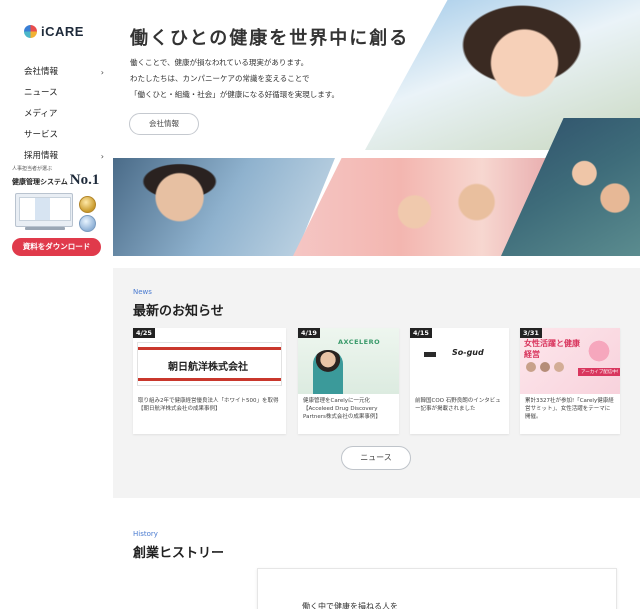  What do you see at coordinates (87, 204) in the screenshot?
I see `award-medal-icon` at bounding box center [87, 204].